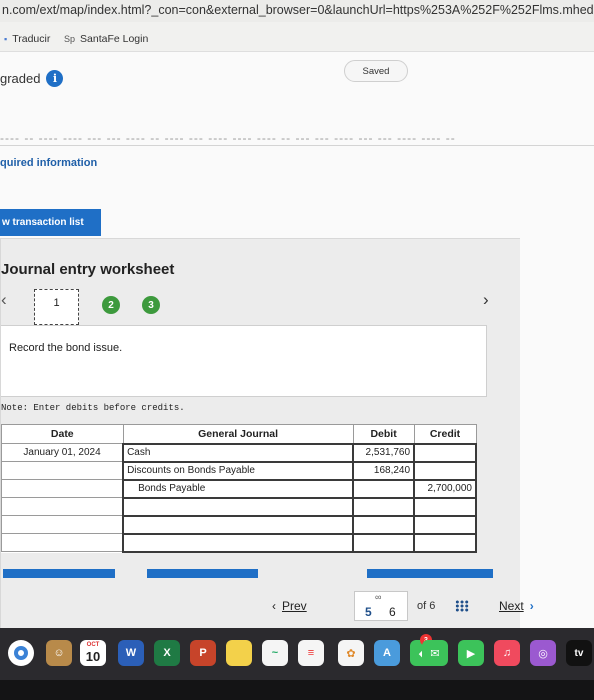 The image size is (594, 700). Describe the element at coordinates (56, 307) in the screenshot. I see `step-1-tab: 1` at that location.